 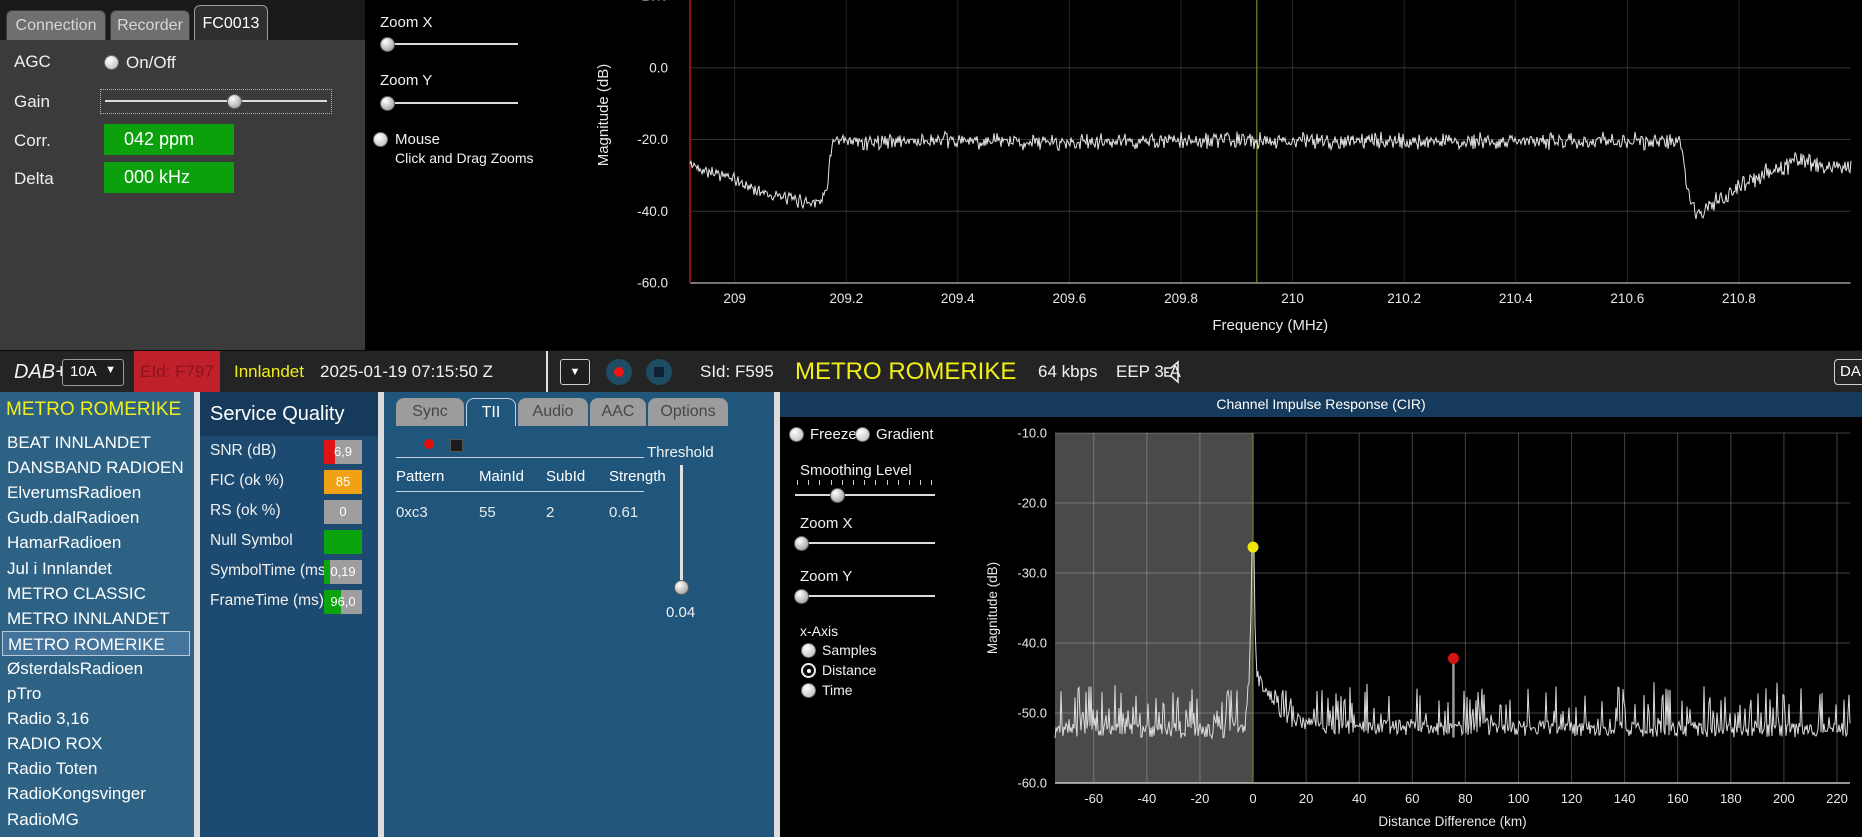 I want to click on device-tab-connection: Connection, so click(x=56, y=25).